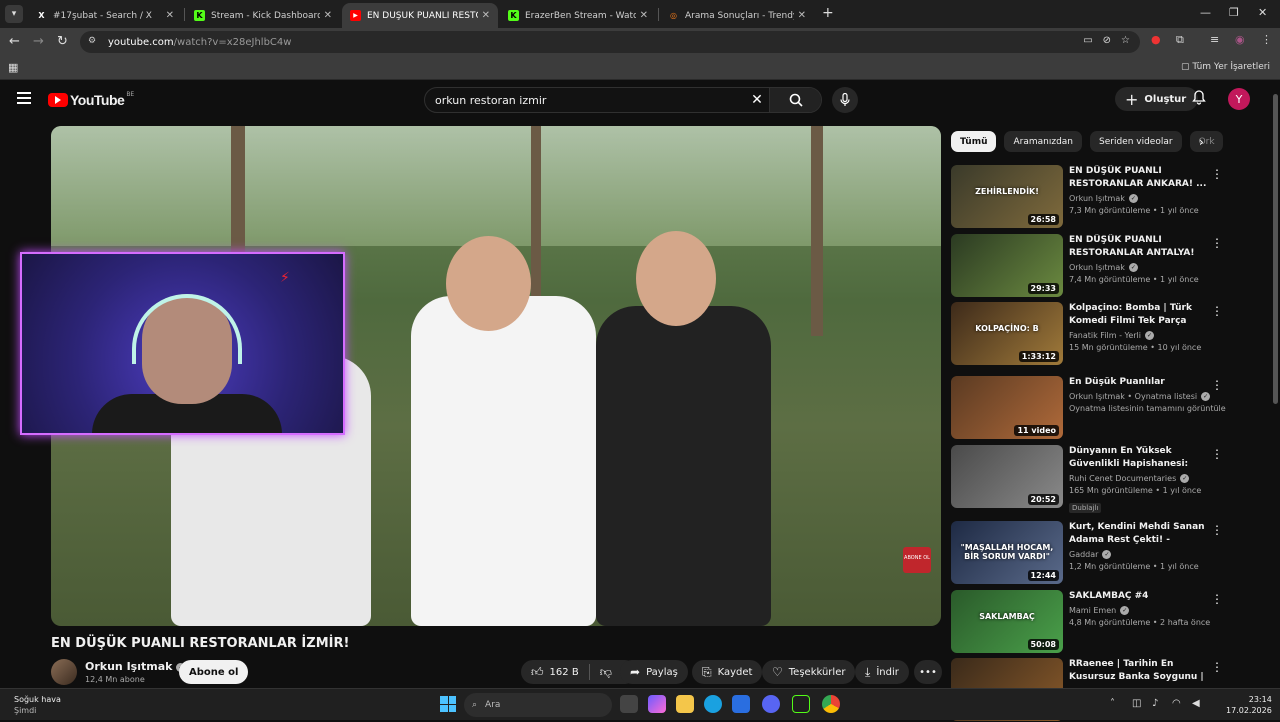 This screenshot has height=722, width=1280. Describe the element at coordinates (1214, 39) in the screenshot. I see `media-control-icon: ≡` at that location.